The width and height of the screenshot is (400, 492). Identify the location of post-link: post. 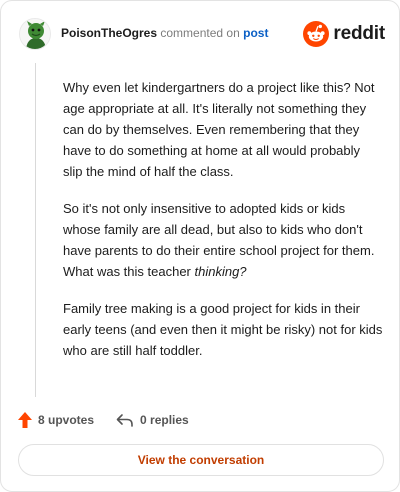
(255, 33).